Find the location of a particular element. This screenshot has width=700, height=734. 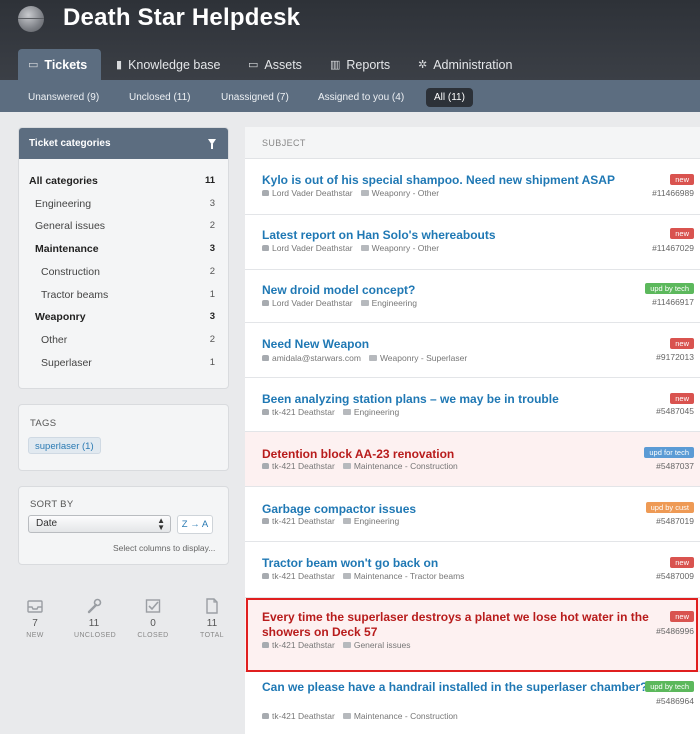

category-other: Other 2 is located at coordinates (123, 340).